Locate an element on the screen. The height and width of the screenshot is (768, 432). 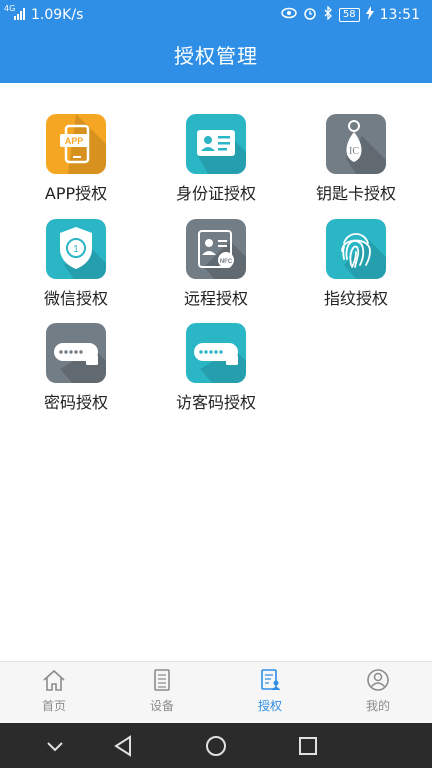
grid-item-wechat: 1 微信授权 is located at coordinates (76, 264).